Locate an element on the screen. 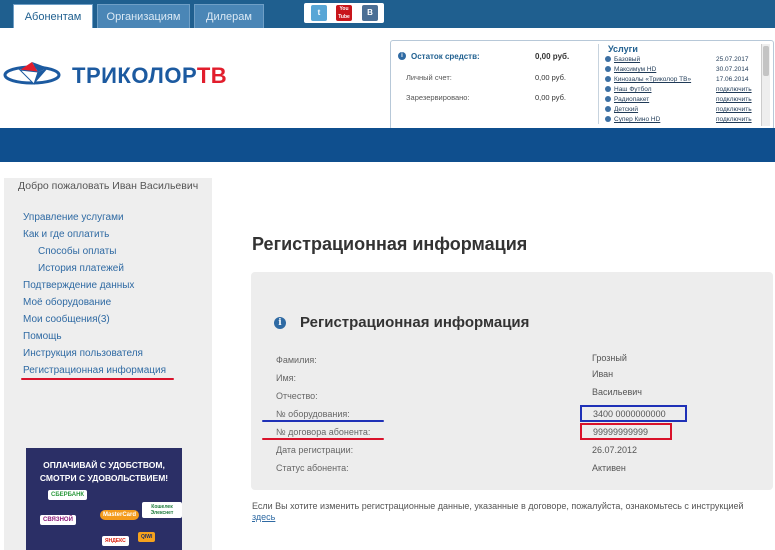  service-item: Супер Кино HD is located at coordinates (632, 119).